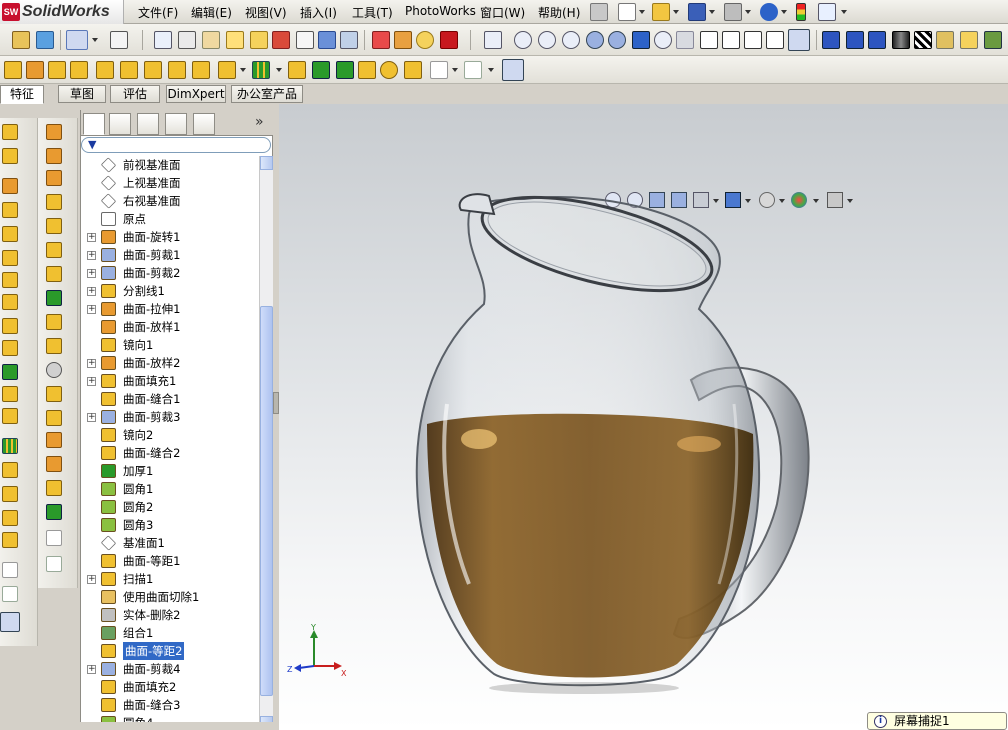 This screenshot has width=1008, height=730. Describe the element at coordinates (54, 418) in the screenshot. I see `split-body-icon` at that location.